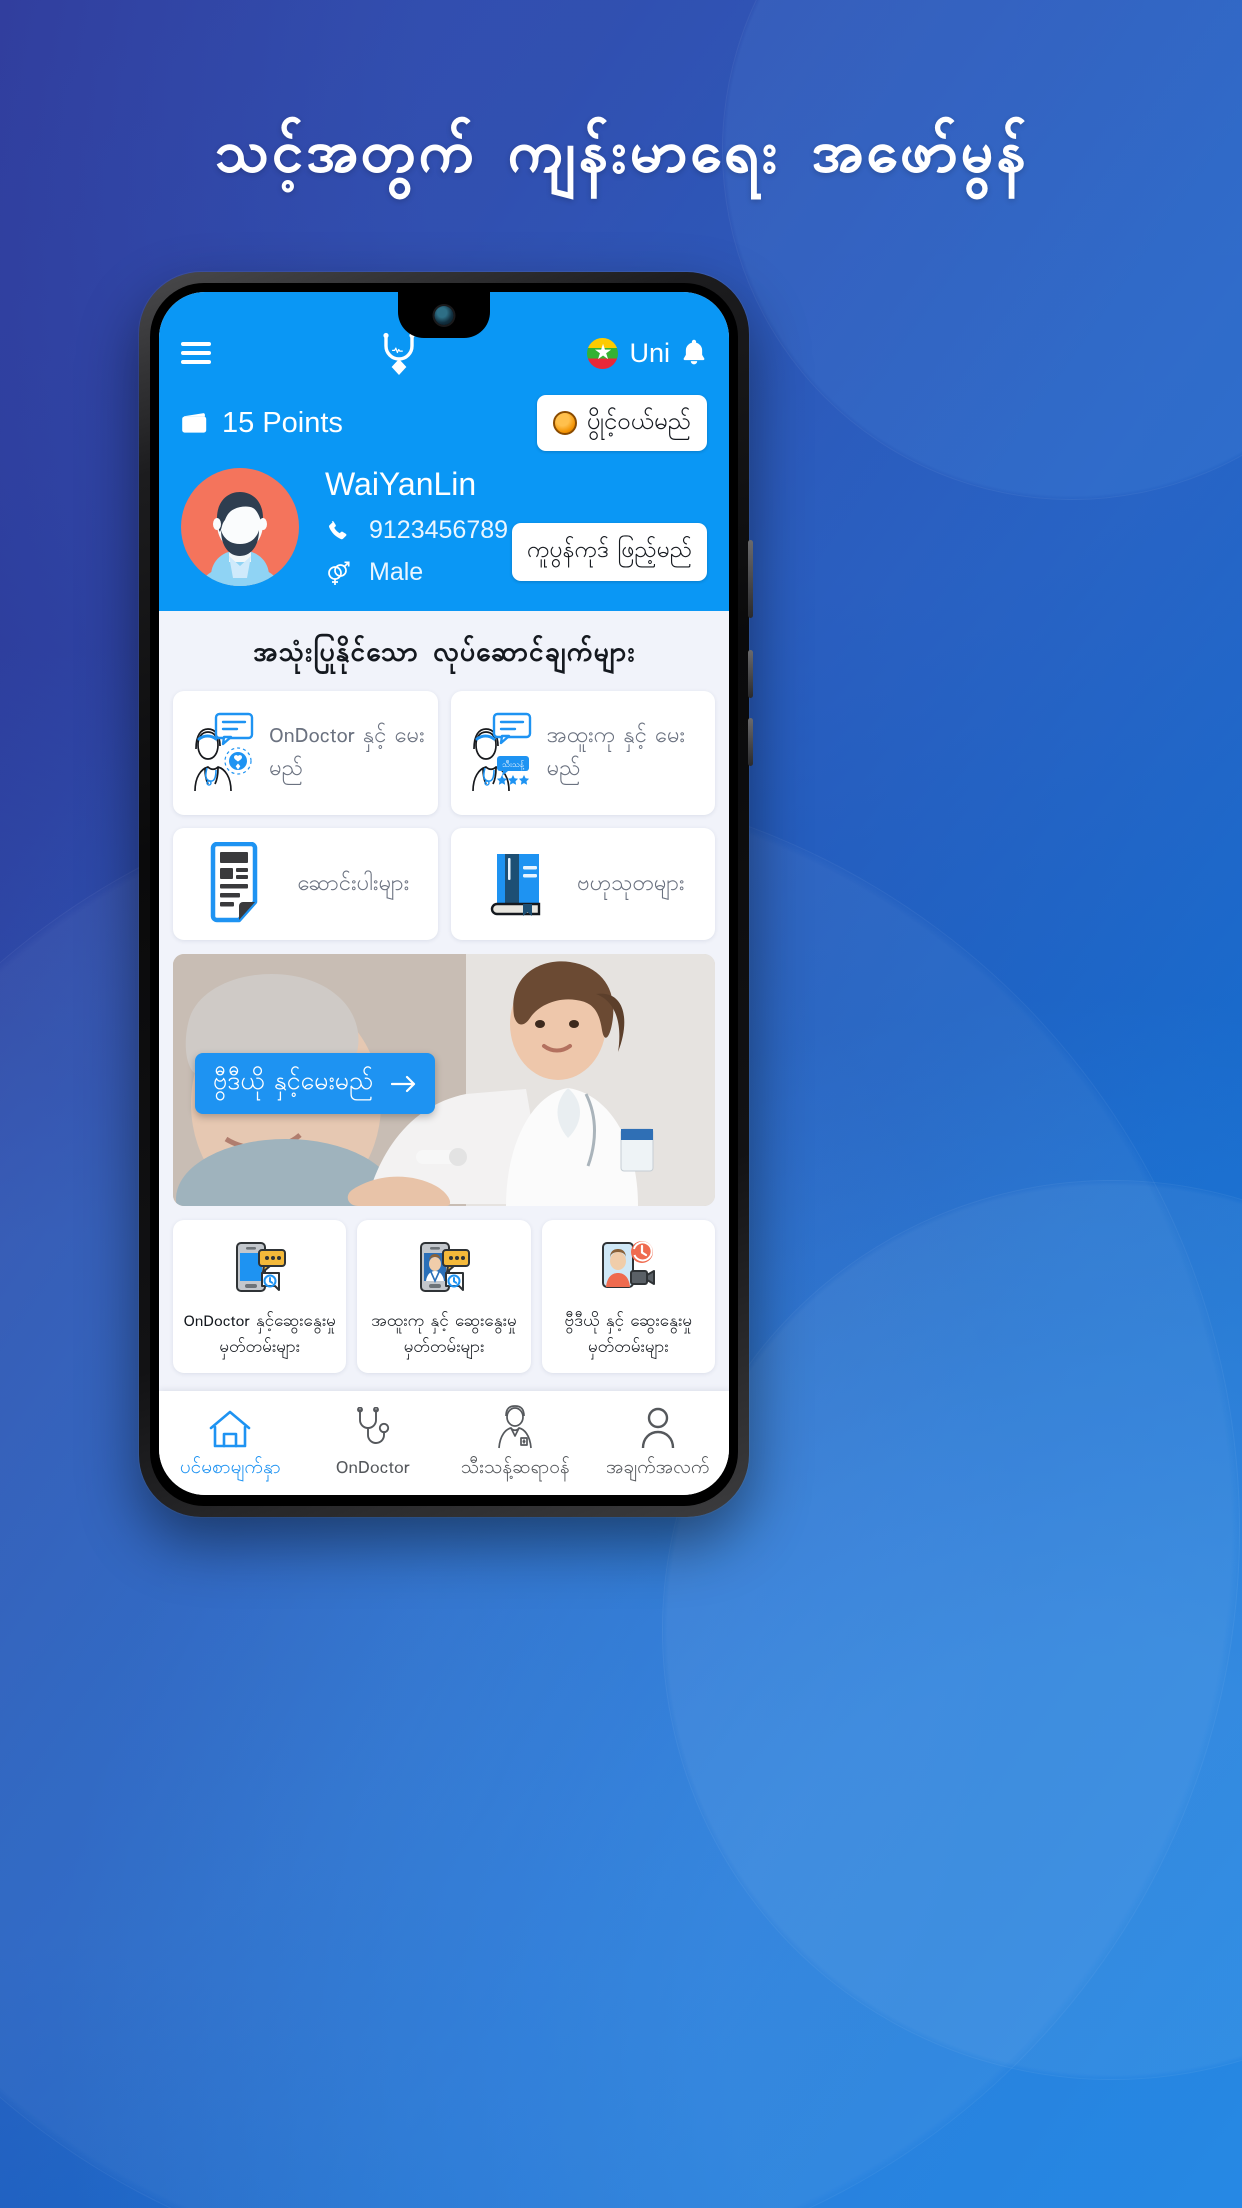 This screenshot has height=2208, width=1242. What do you see at coordinates (338, 531) in the screenshot?
I see `phone-icon` at bounding box center [338, 531].